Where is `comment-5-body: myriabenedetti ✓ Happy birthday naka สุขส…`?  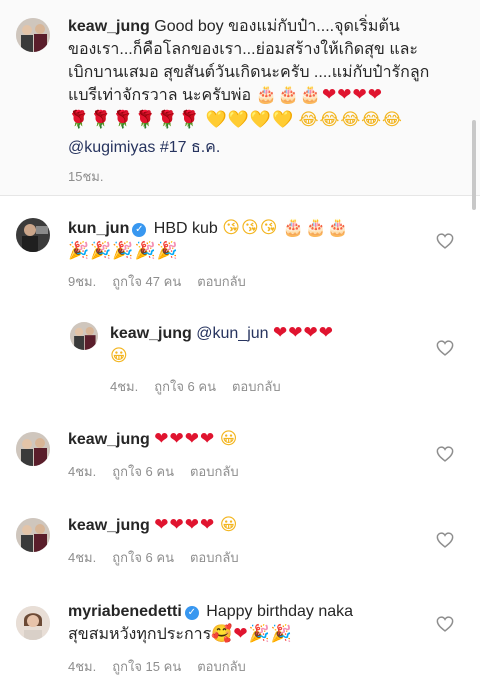 comment-5-body: myriabenedetti ✓ Happy birthday naka สุขส… is located at coordinates (248, 623).